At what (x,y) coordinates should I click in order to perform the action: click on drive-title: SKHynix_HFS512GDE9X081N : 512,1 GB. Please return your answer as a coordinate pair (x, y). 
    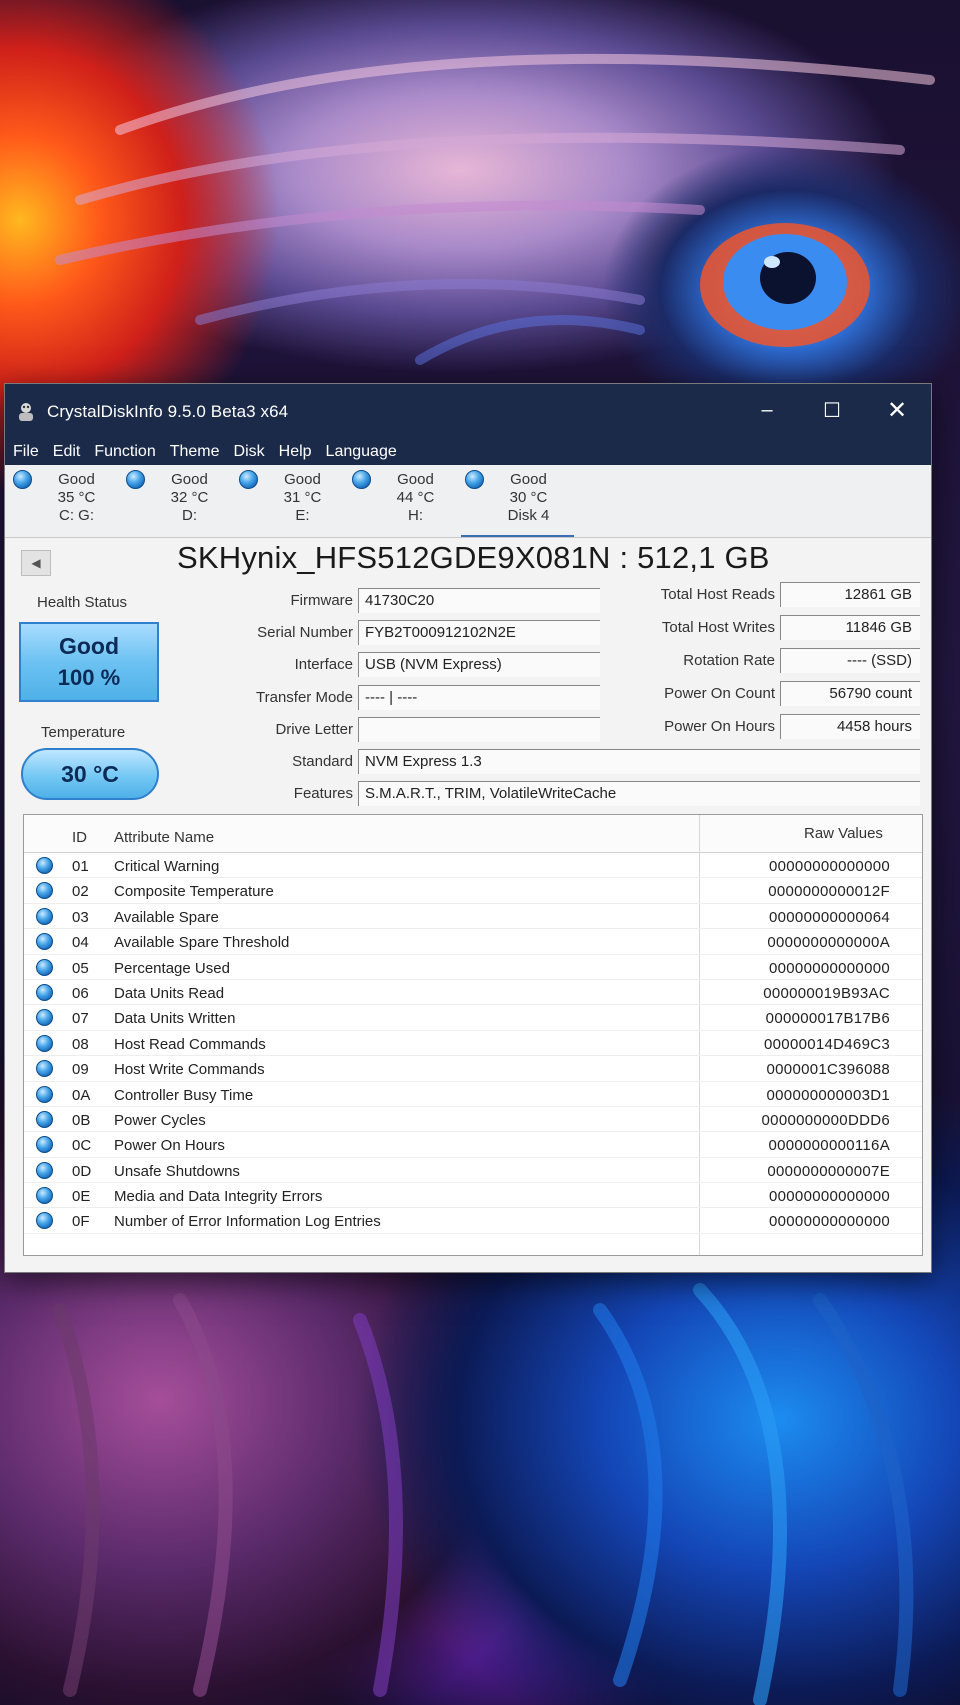
    Looking at the image, I should click on (473, 557).